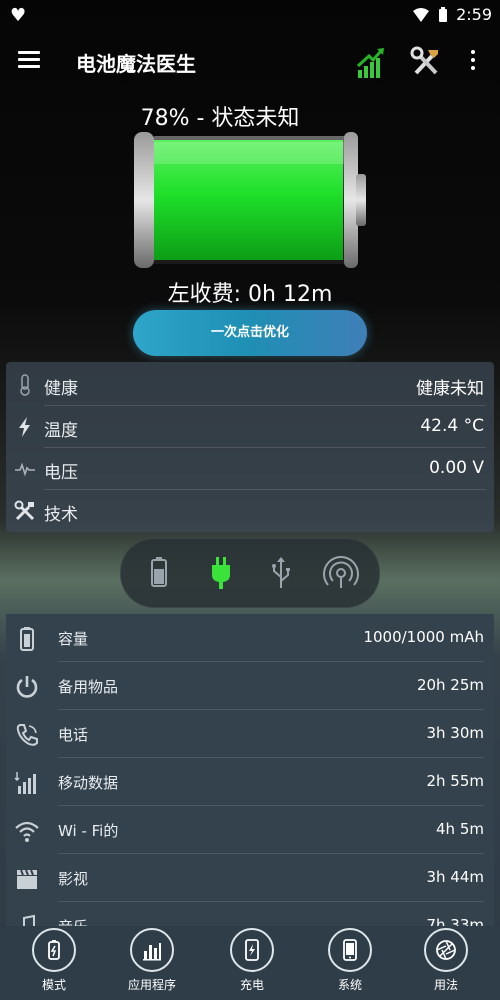  Describe the element at coordinates (220, 118) in the screenshot. I see `battery-status-text: 78% - 状态未知` at that location.